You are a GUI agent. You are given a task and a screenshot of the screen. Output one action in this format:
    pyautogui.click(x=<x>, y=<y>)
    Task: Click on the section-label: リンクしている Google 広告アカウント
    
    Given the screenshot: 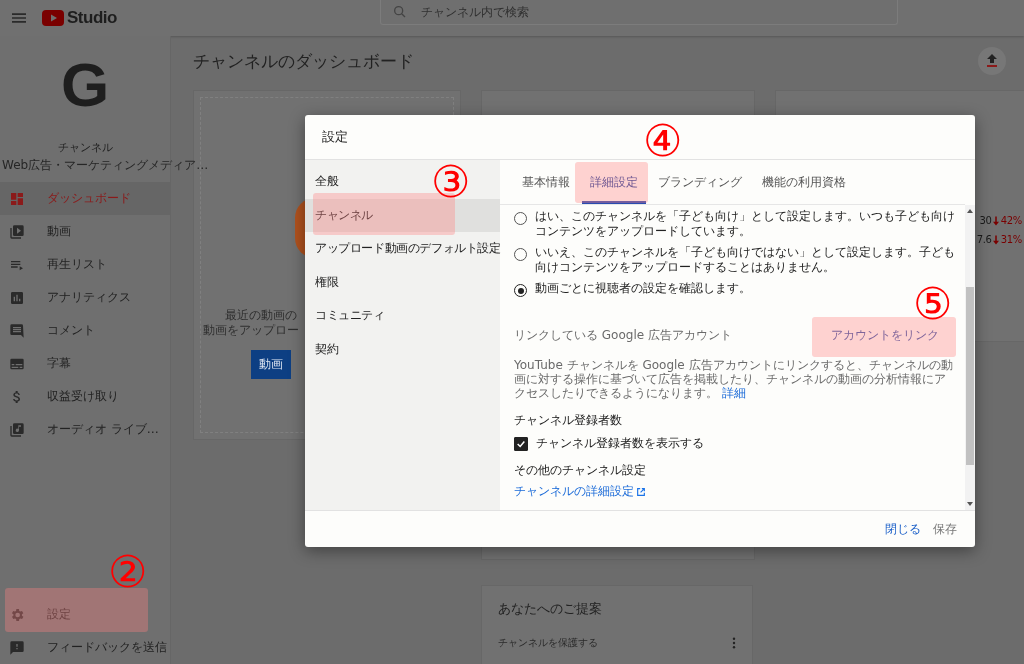 What is the action you would take?
    pyautogui.click(x=623, y=335)
    